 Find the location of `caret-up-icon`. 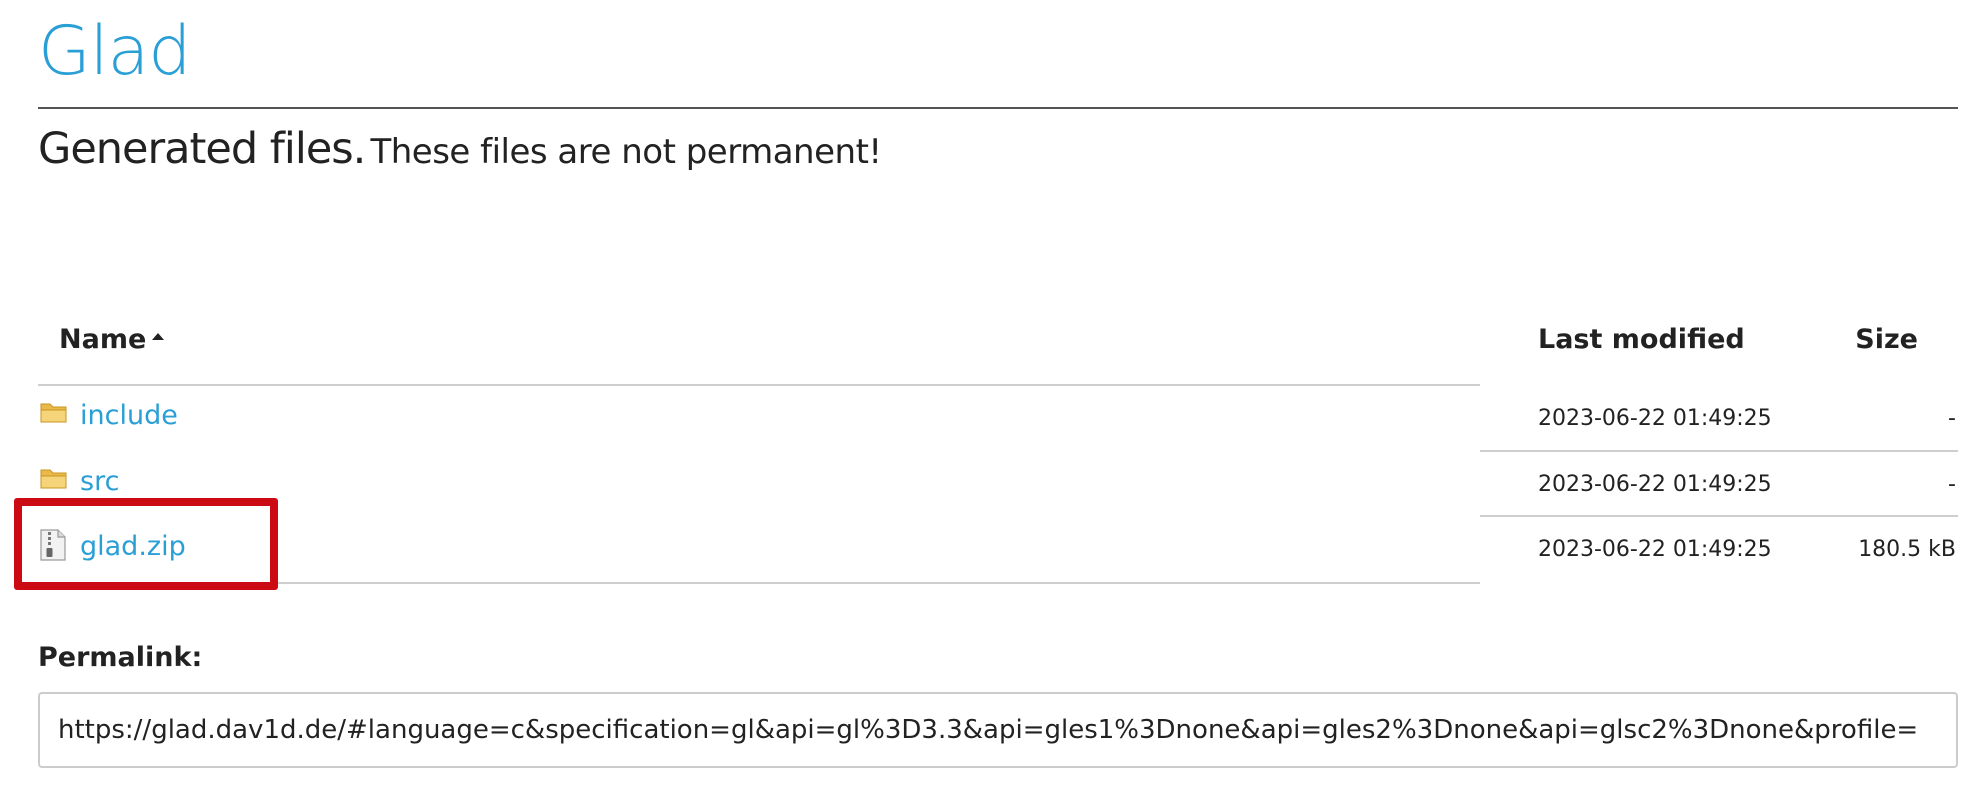

caret-up-icon is located at coordinates (158, 336).